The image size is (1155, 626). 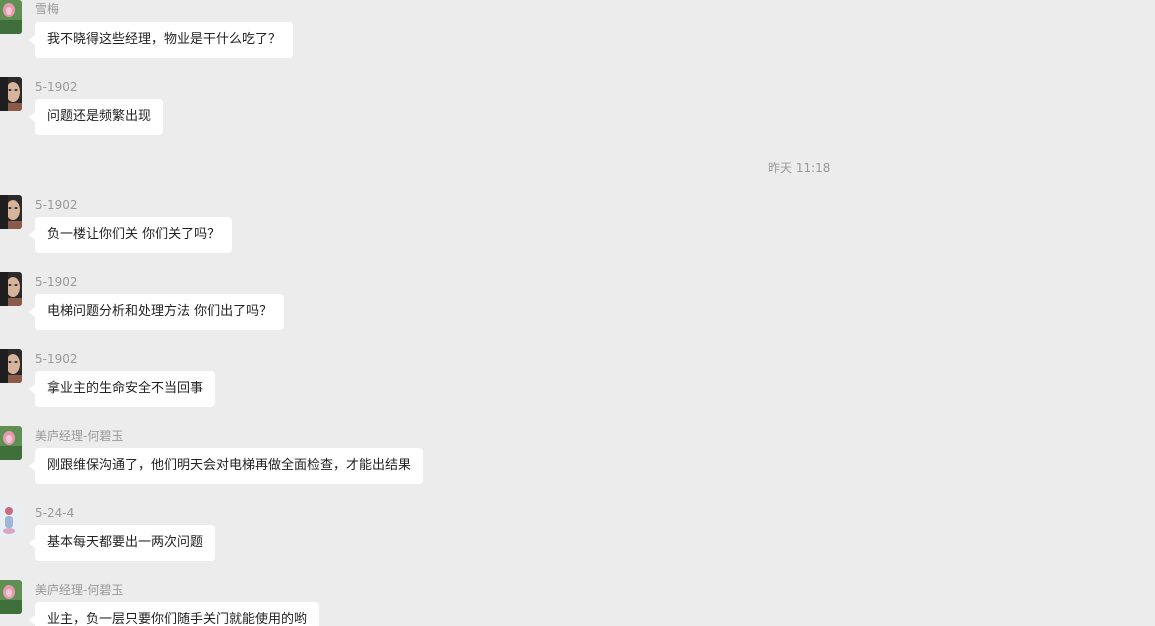 What do you see at coordinates (161, 40) in the screenshot?
I see `message-bubble: 我不晓得这些经理，物业是干什么吃了？` at bounding box center [161, 40].